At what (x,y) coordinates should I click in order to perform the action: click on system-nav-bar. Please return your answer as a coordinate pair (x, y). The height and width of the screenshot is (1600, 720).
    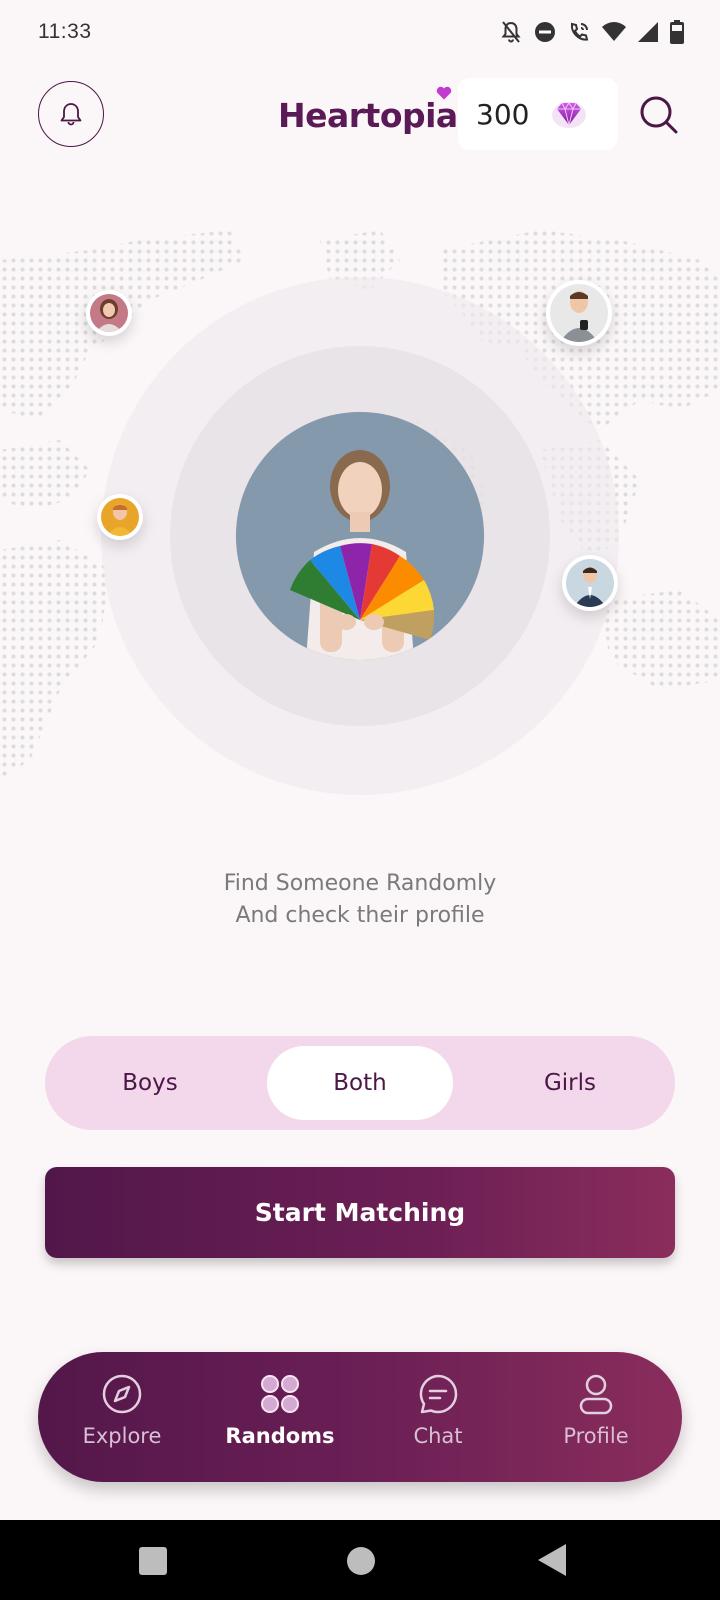
    Looking at the image, I should click on (360, 1560).